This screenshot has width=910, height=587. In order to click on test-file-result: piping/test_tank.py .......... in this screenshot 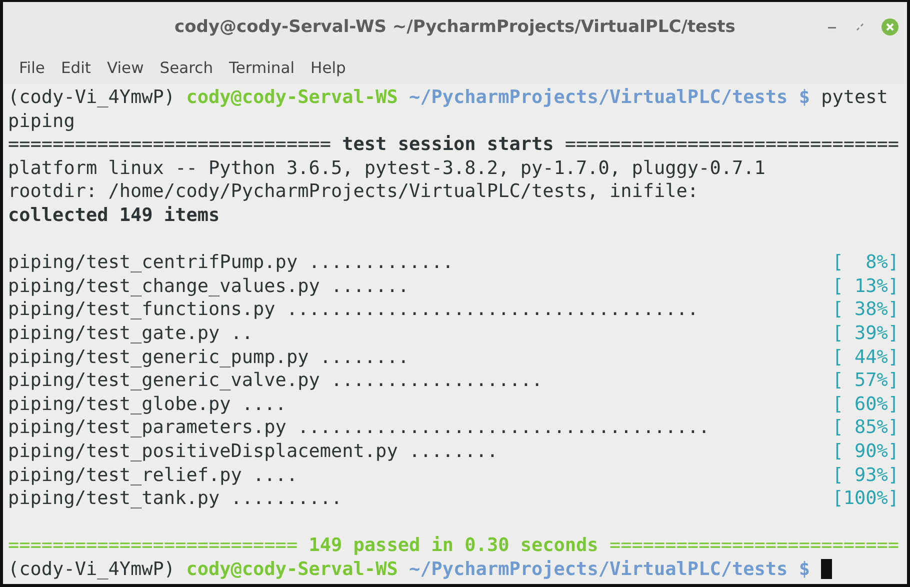, I will do `click(175, 499)`.